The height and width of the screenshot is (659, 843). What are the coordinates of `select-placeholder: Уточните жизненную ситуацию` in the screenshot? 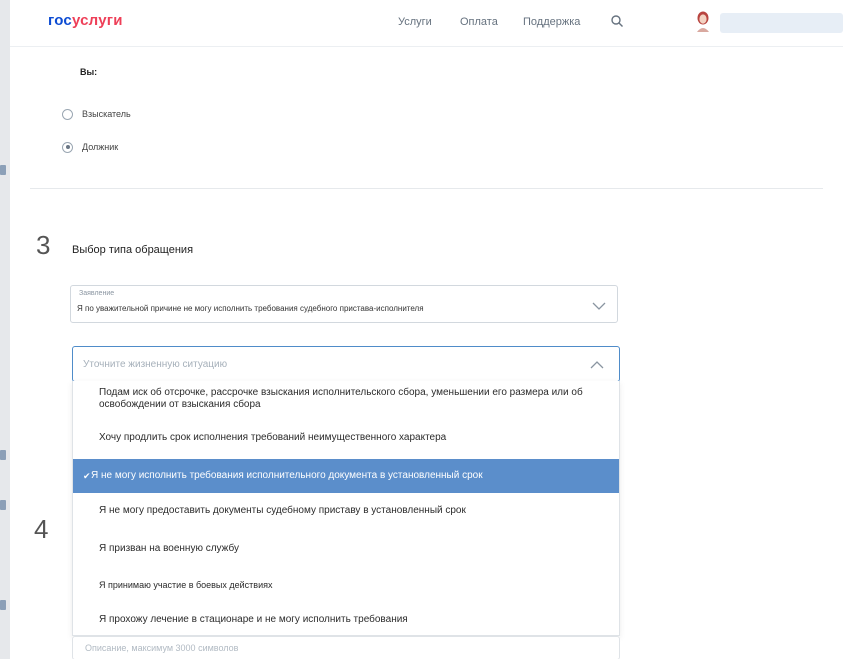 It's located at (155, 364).